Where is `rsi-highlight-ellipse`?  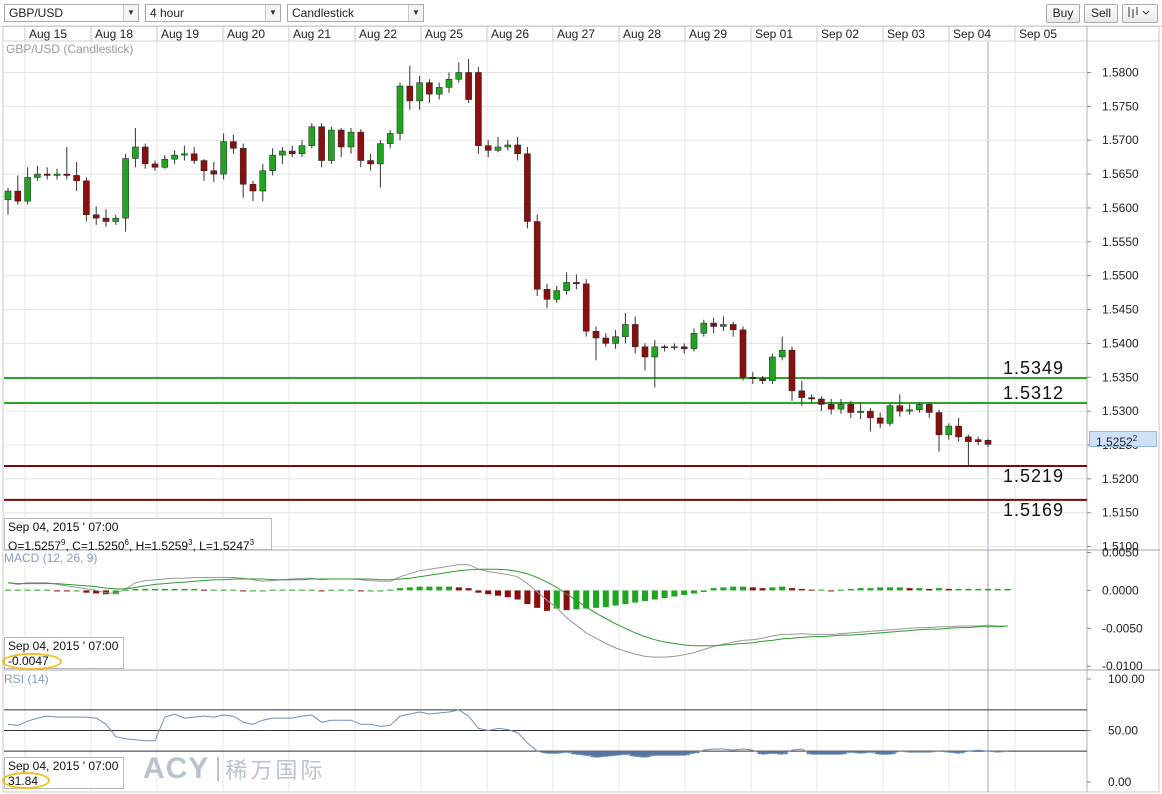 rsi-highlight-ellipse is located at coordinates (26, 780).